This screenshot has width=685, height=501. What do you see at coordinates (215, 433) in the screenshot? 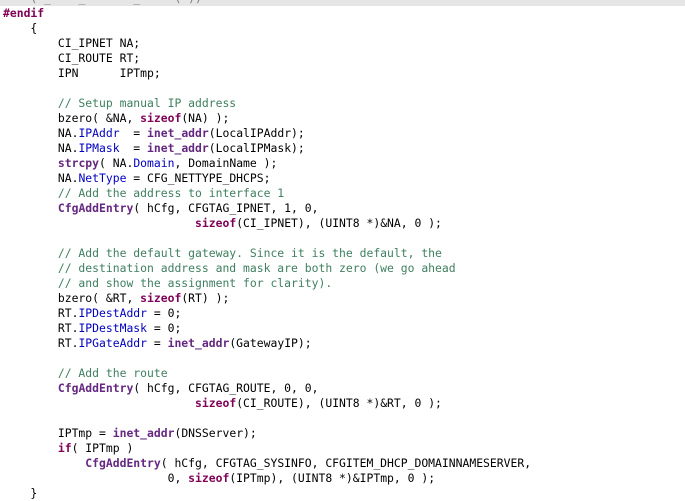
I see `code-token: (DNSServer);` at bounding box center [215, 433].